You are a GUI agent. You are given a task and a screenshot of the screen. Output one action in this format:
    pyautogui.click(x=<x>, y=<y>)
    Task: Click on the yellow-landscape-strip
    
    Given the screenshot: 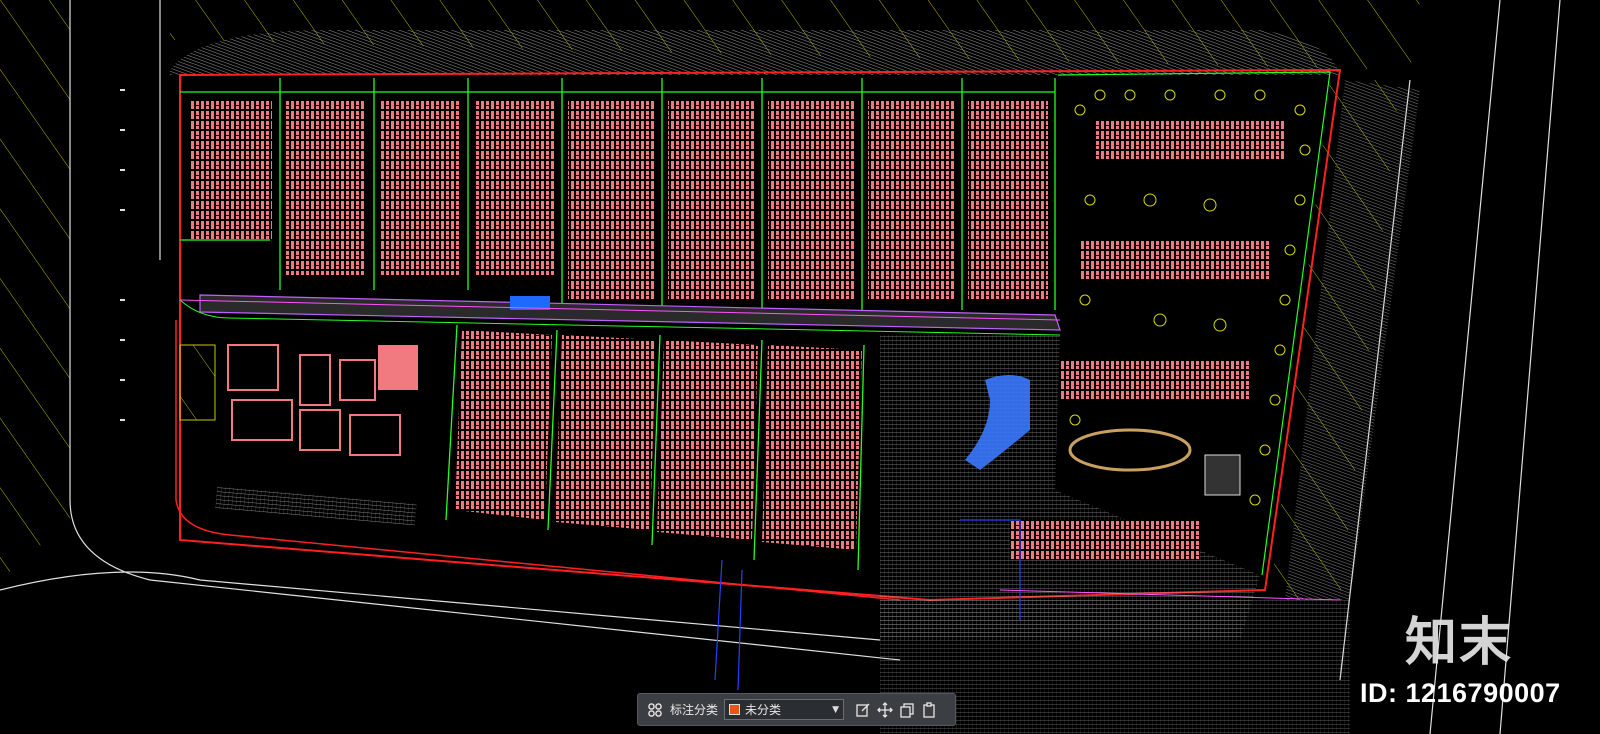 What is the action you would take?
    pyautogui.click(x=197, y=382)
    